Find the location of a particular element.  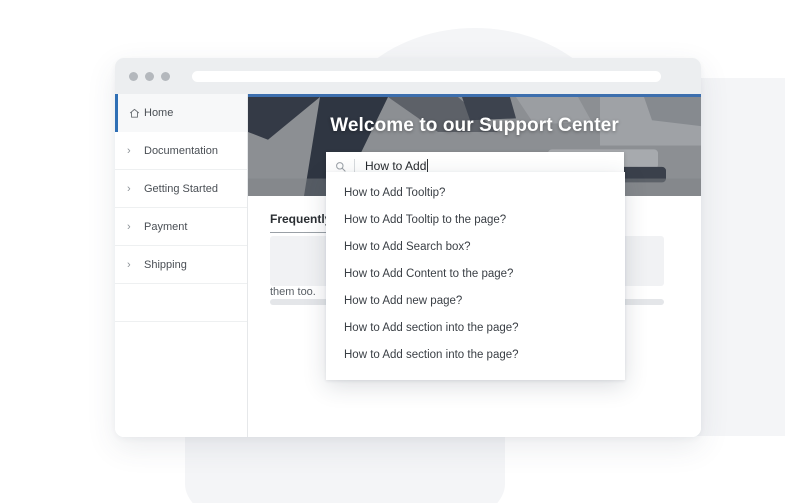

sidebar-item-getting-started: › Getting Started is located at coordinates (181, 189).